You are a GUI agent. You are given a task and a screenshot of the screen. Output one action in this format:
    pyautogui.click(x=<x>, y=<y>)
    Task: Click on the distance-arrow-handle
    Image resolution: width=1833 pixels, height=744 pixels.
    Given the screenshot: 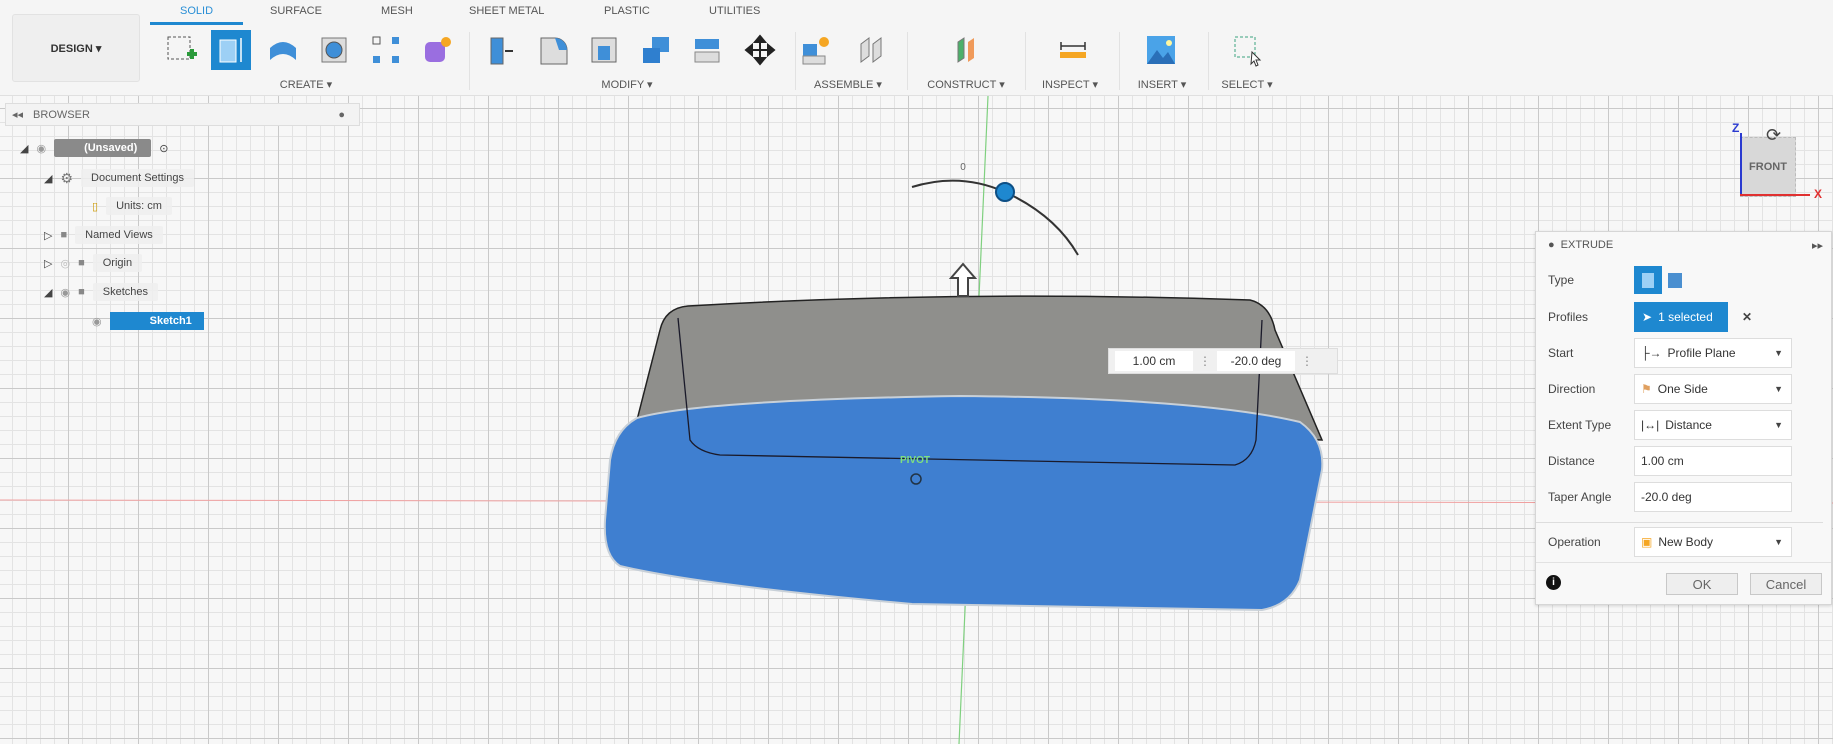 What is the action you would take?
    pyautogui.click(x=963, y=279)
    